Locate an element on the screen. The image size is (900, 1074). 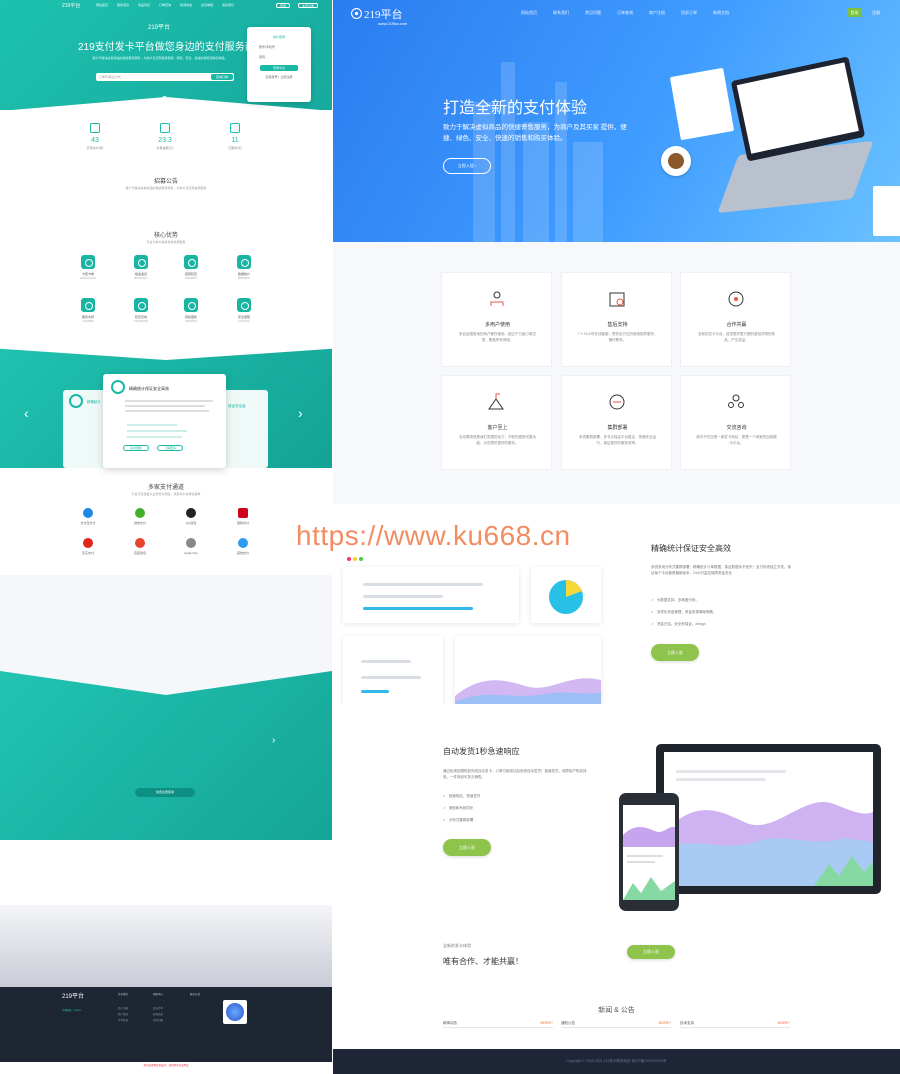
left-nav-item: 服务项目 is located at coordinates (123, 5).